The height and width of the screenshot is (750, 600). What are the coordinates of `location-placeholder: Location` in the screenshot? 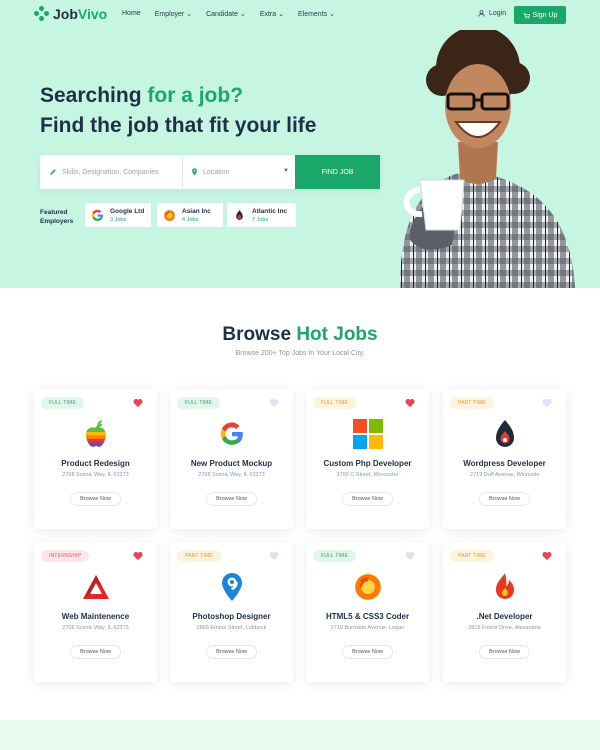 It's located at (216, 172).